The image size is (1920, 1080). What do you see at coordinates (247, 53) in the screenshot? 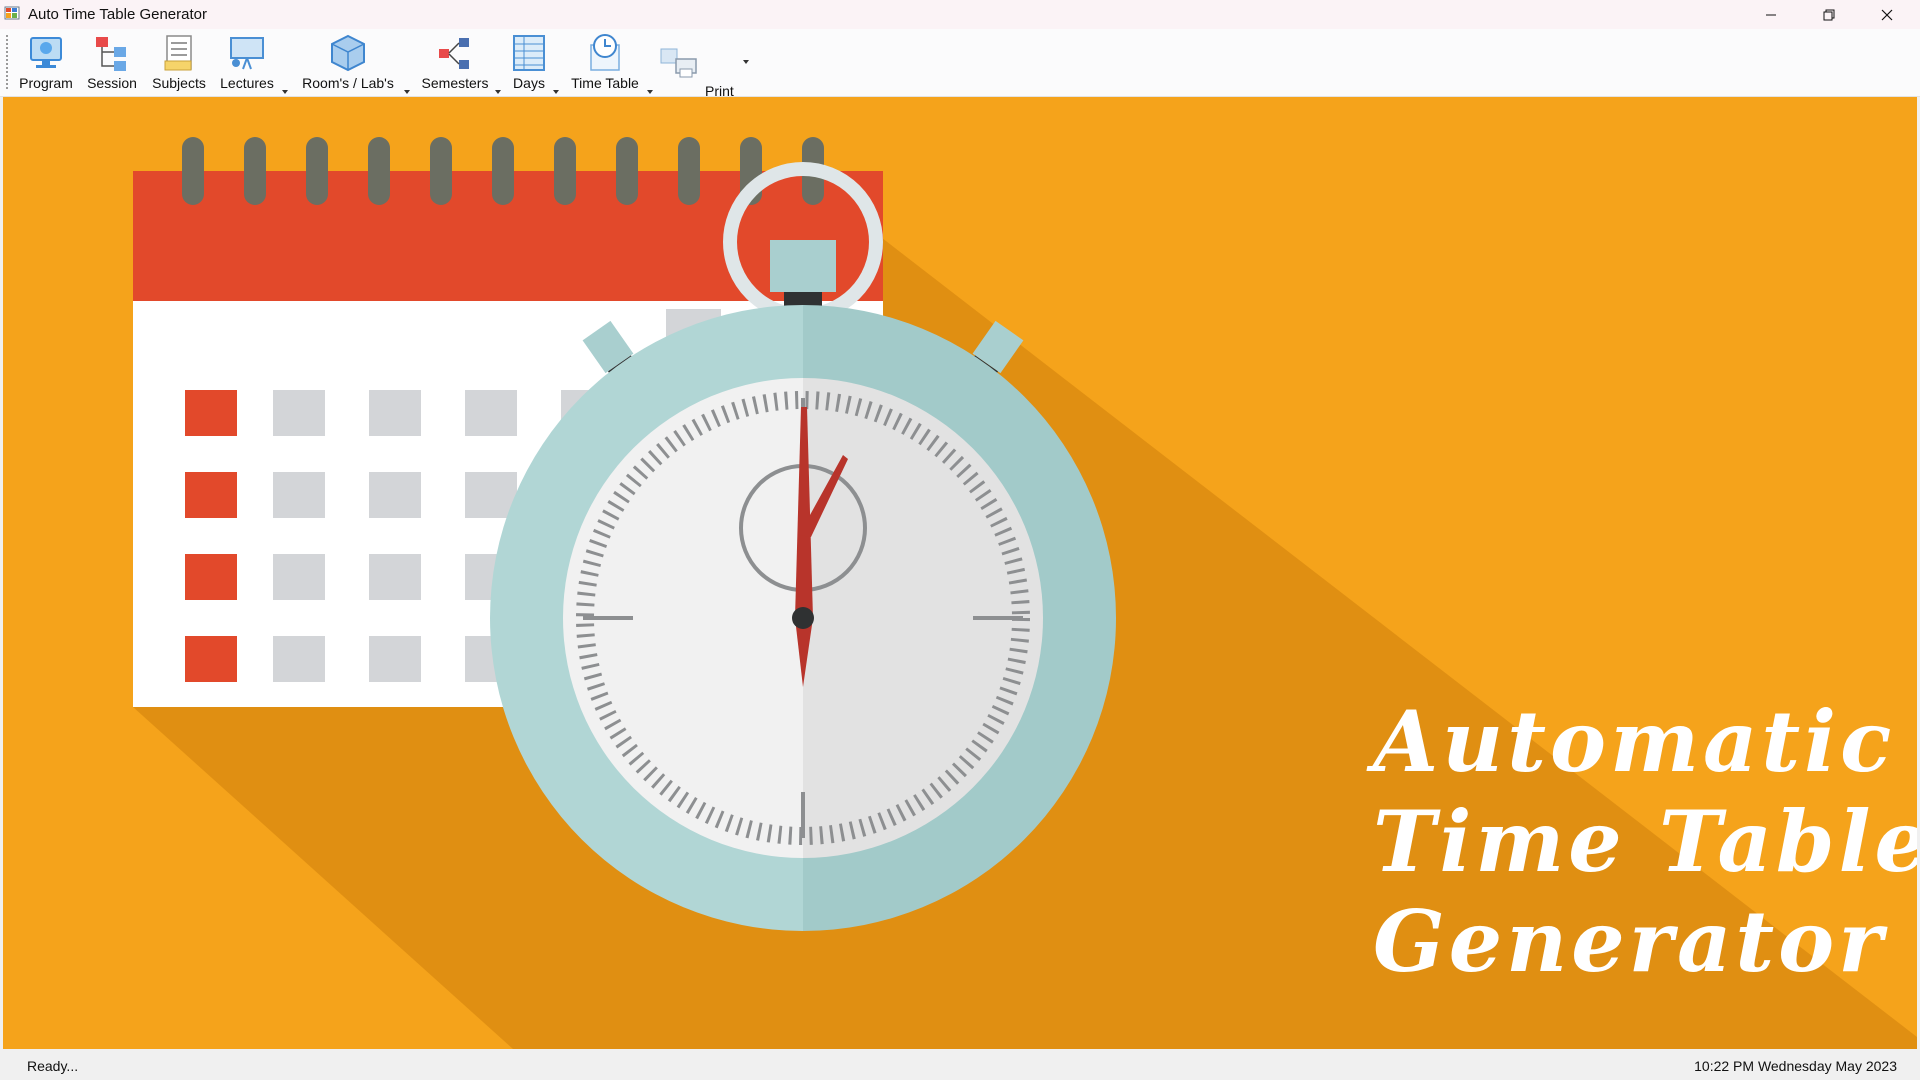
I see `presentation-board-icon` at bounding box center [247, 53].